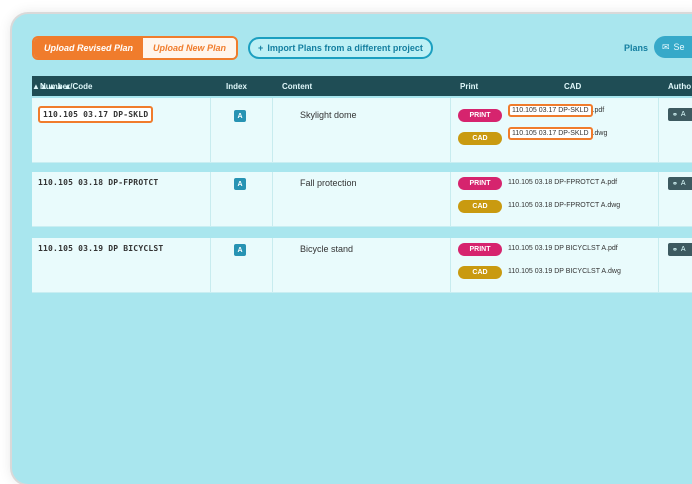 This screenshot has width=692, height=484. What do you see at coordinates (89, 48) in the screenshot?
I see `upload-revised-plan-button: Upload Revised Plan` at bounding box center [89, 48].